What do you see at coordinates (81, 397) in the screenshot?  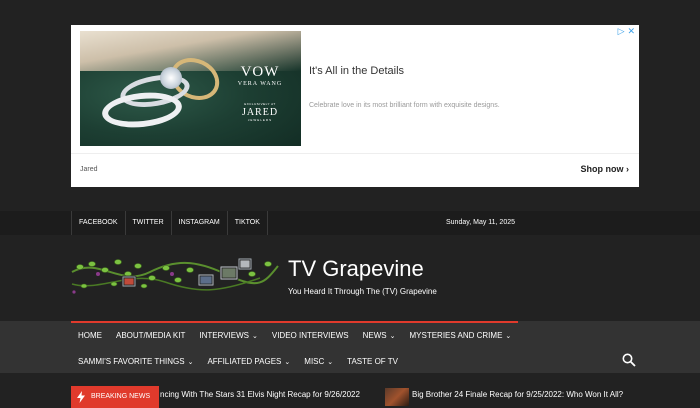 I see `lightning-icon` at bounding box center [81, 397].